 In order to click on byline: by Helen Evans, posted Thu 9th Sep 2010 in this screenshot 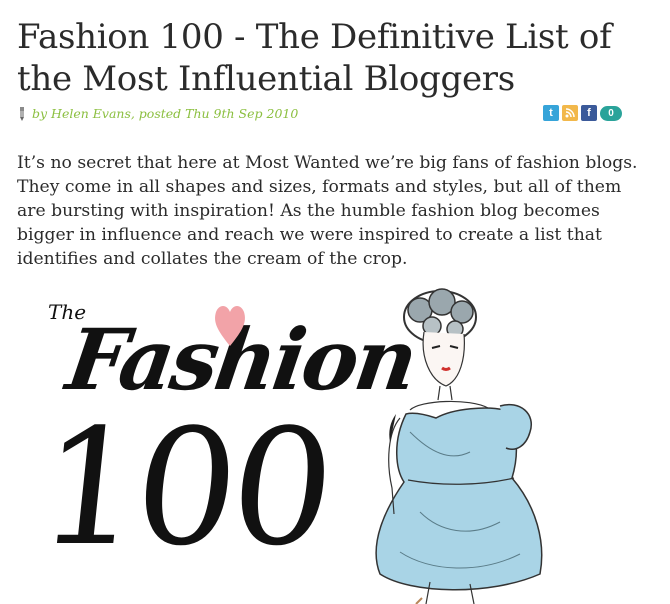, I will do `click(157, 113)`.